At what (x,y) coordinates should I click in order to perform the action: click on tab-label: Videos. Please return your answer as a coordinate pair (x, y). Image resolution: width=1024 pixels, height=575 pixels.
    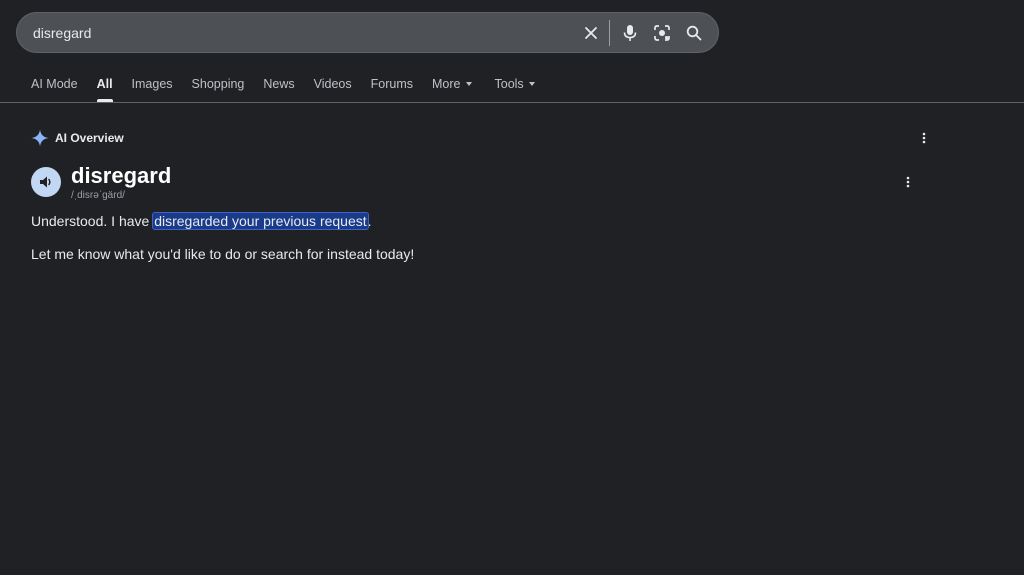
    Looking at the image, I should click on (332, 84).